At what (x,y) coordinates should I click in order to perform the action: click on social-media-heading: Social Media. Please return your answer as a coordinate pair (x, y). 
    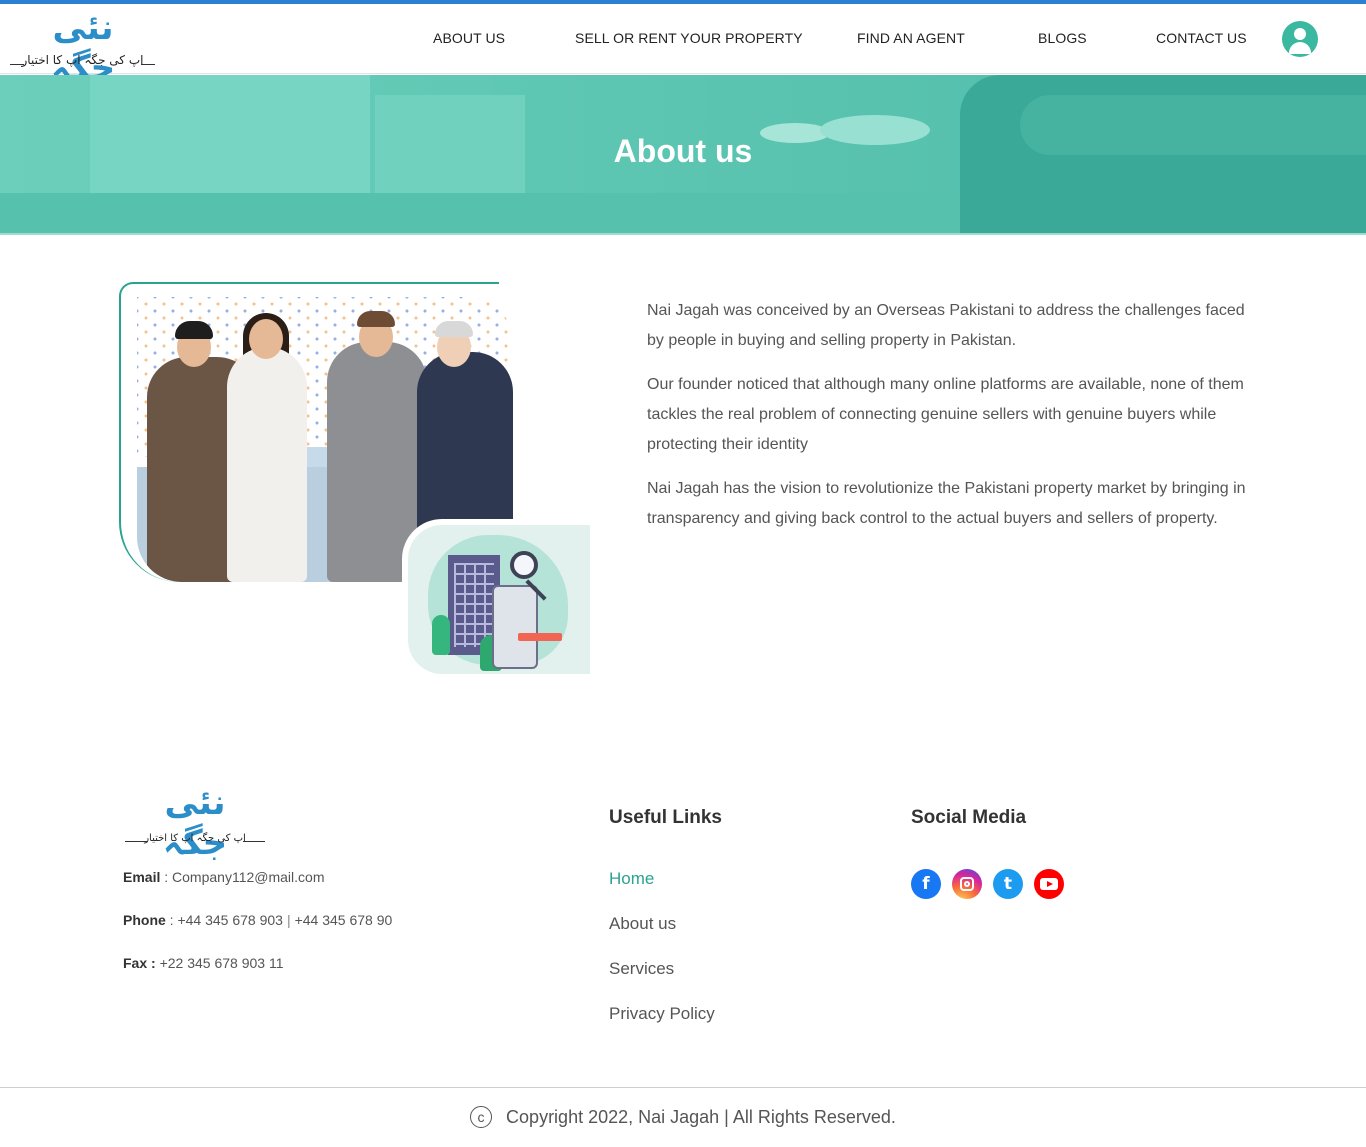
    Looking at the image, I should click on (969, 817).